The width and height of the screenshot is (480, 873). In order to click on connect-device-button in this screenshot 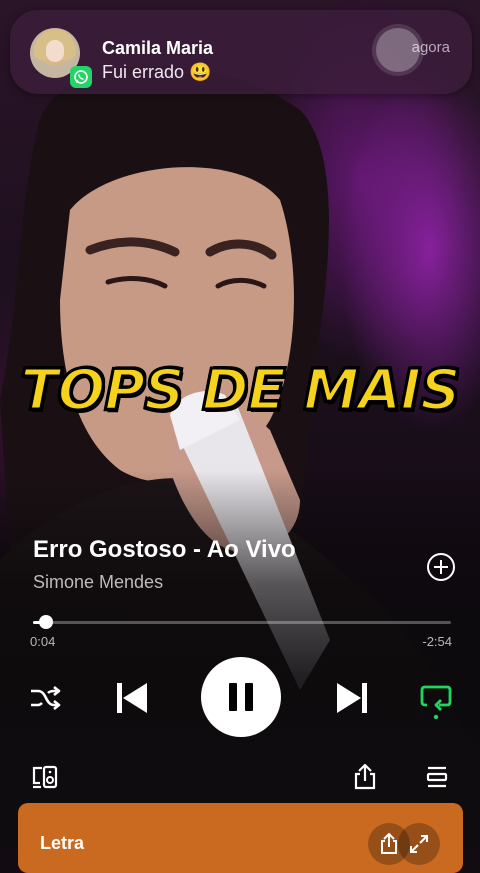, I will do `click(45, 777)`.